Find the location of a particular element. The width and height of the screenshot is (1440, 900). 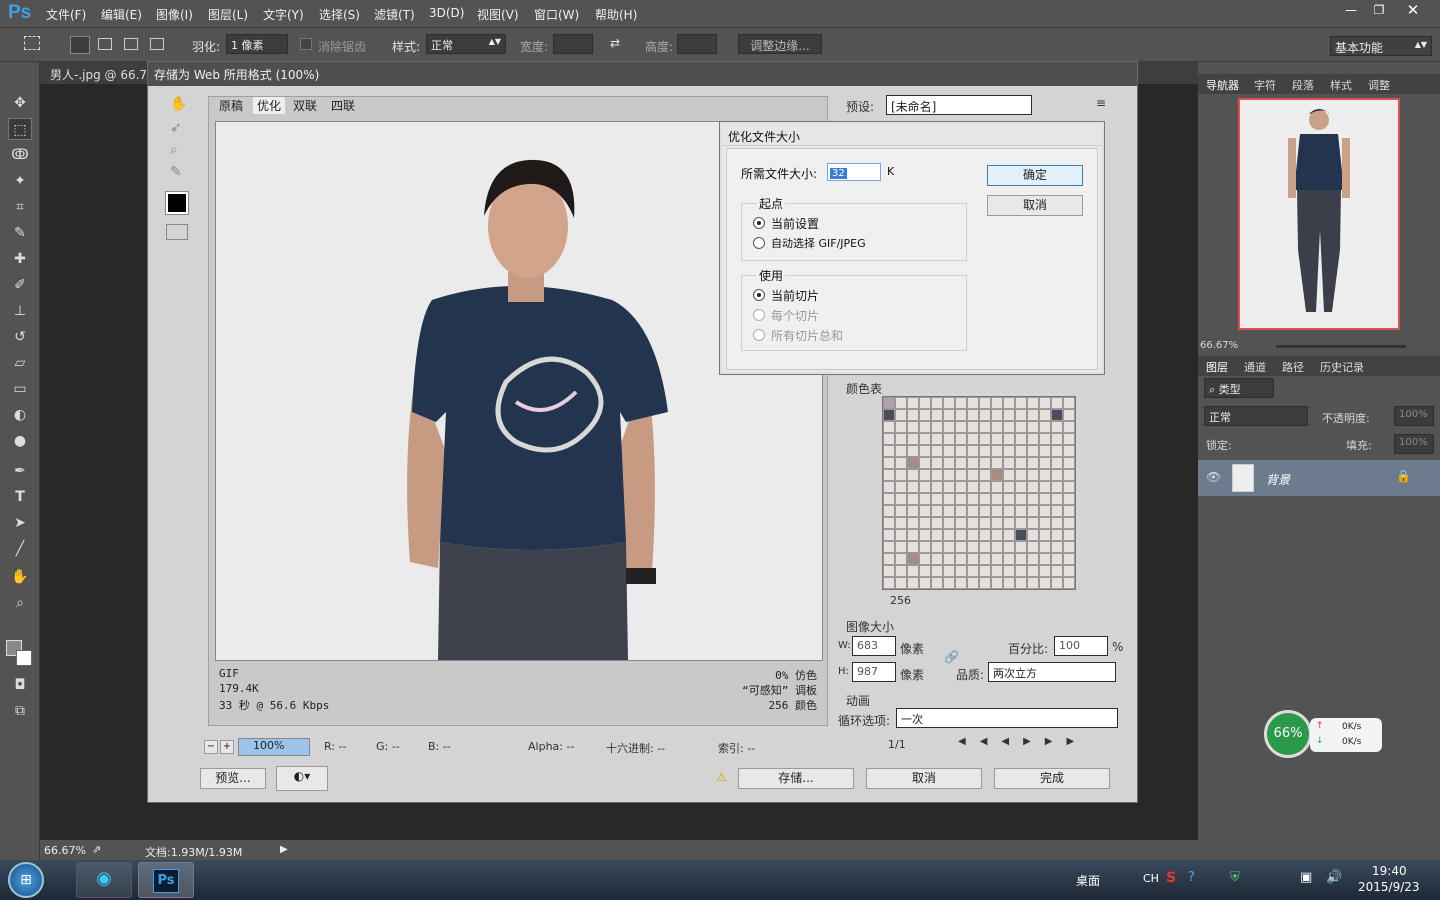

quality-select: 两次立方 is located at coordinates (1052, 672).